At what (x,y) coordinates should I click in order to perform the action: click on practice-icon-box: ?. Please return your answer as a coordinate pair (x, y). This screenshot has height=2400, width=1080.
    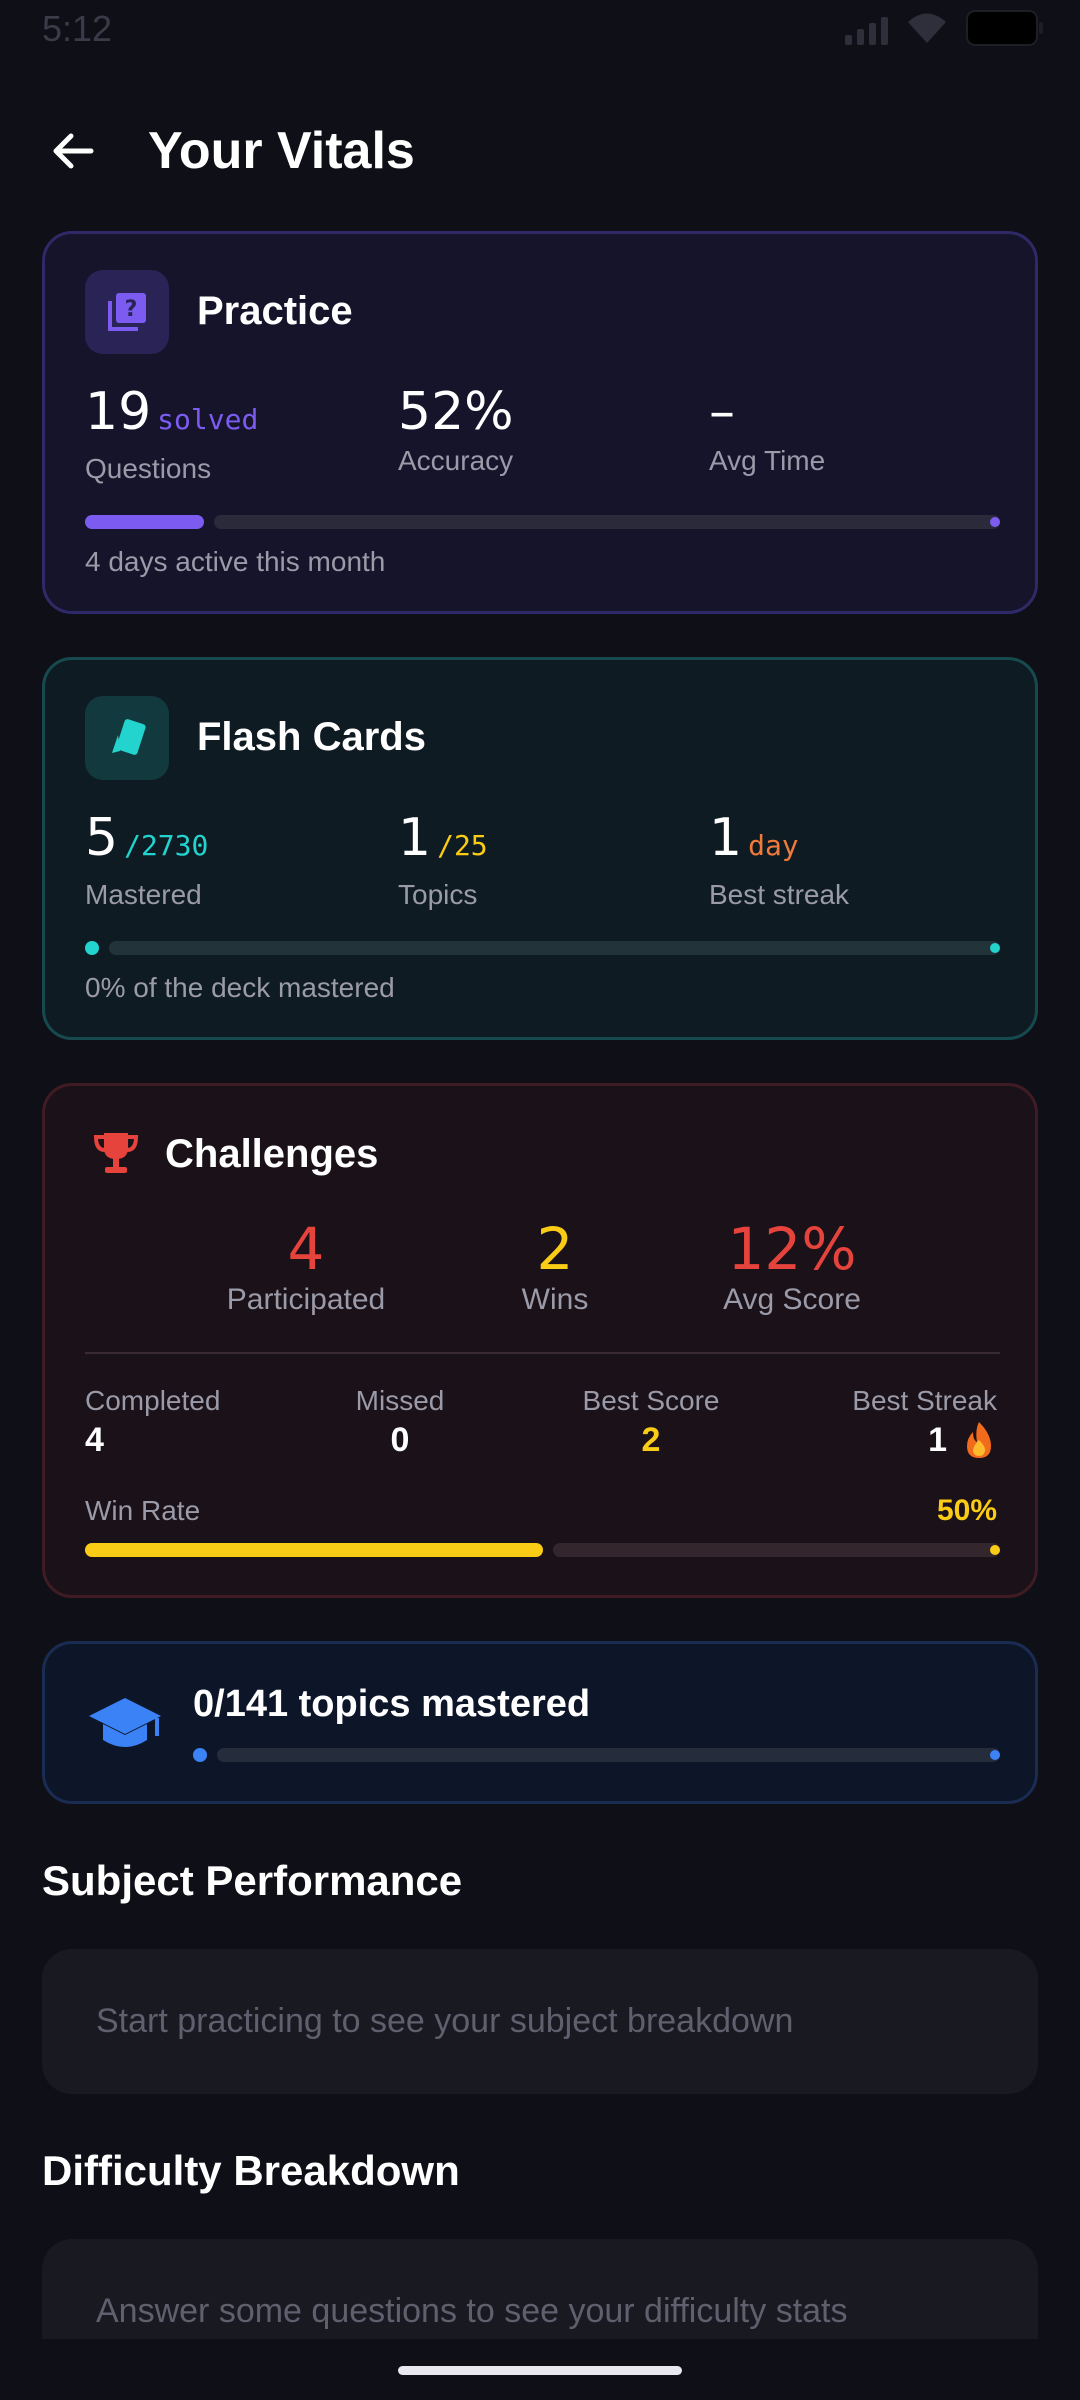
    Looking at the image, I should click on (127, 312).